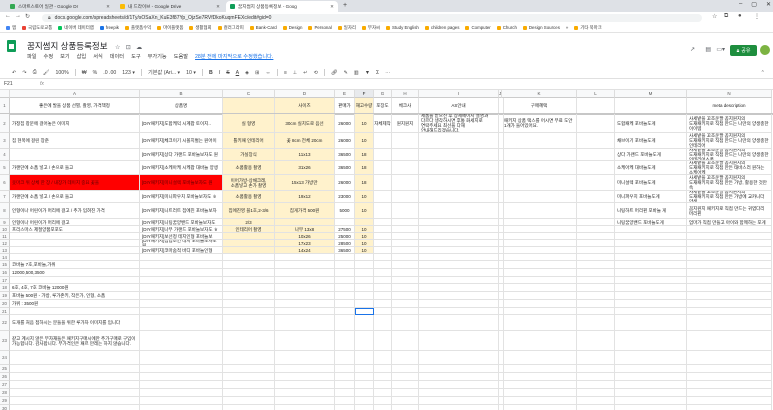 This screenshot has height=410, width=773. Describe the element at coordinates (234, 56) in the screenshot. I see `last-edit-link: 28분 전에 마지막으로 수정했습니다.` at that location.